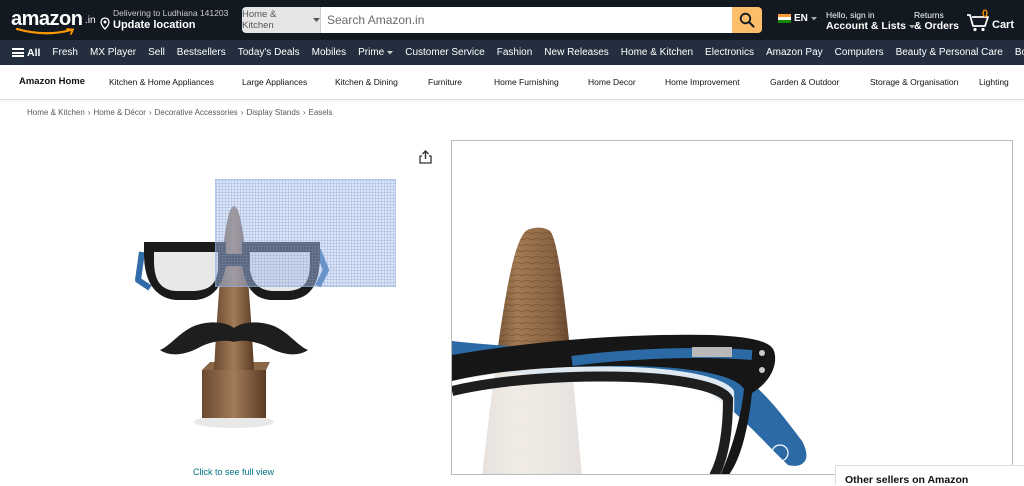  I want to click on store-nav-storage: Storage & Organisation, so click(914, 82).